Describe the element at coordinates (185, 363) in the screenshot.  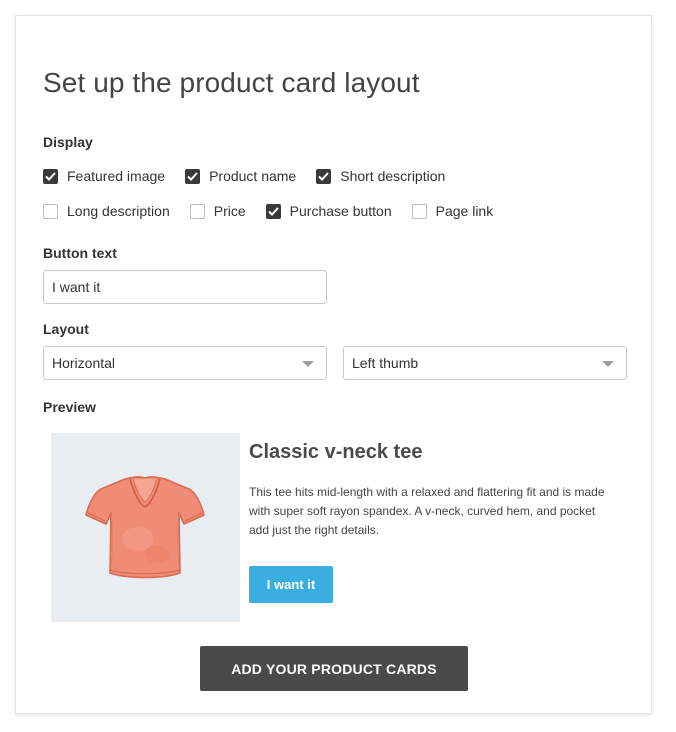
I see `layout-orientation-select: Horizontal` at that location.